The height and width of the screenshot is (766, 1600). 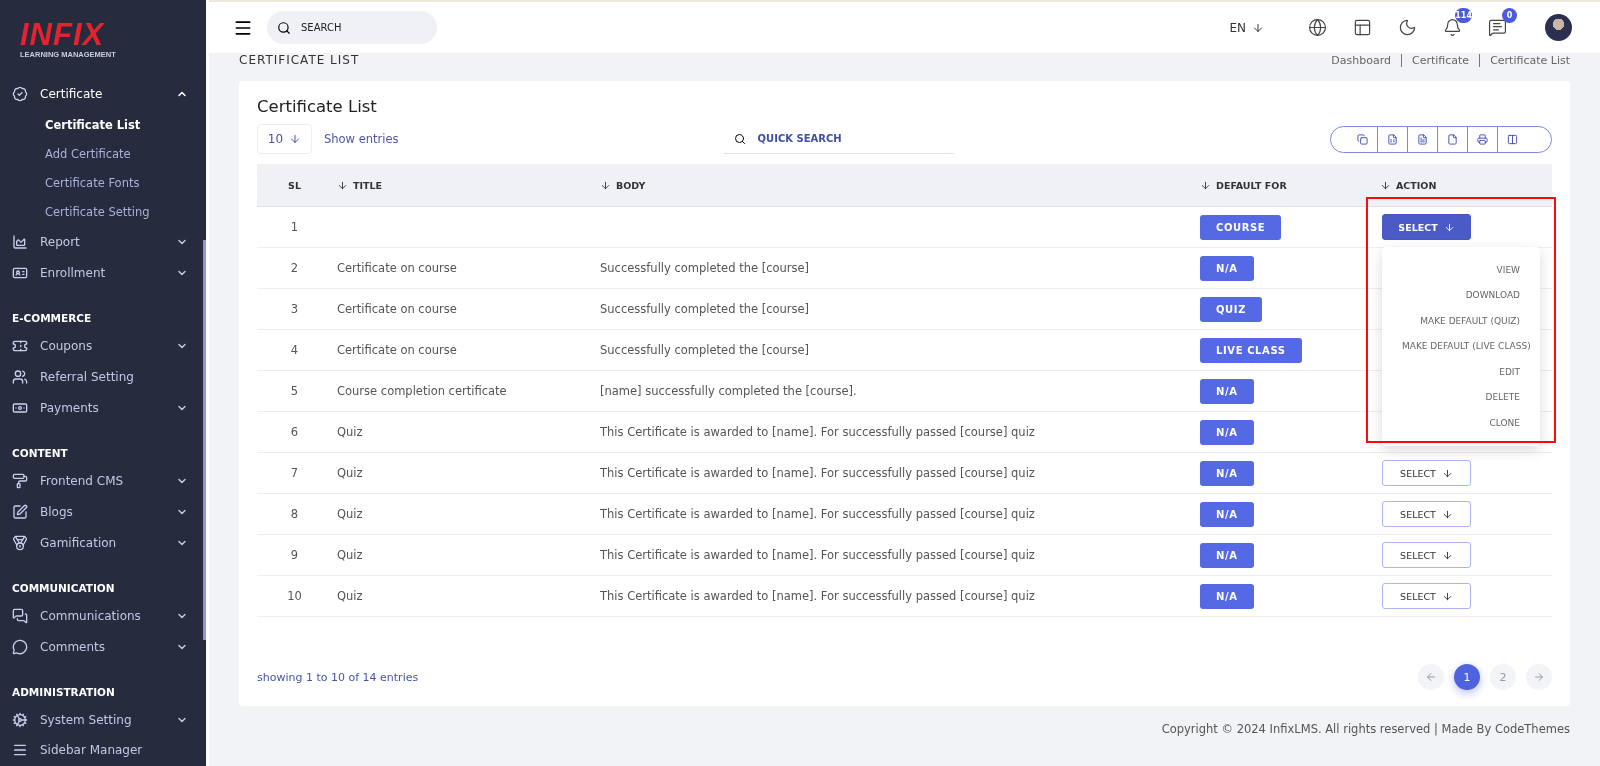 I want to click on column-header: SL, so click(x=294, y=185).